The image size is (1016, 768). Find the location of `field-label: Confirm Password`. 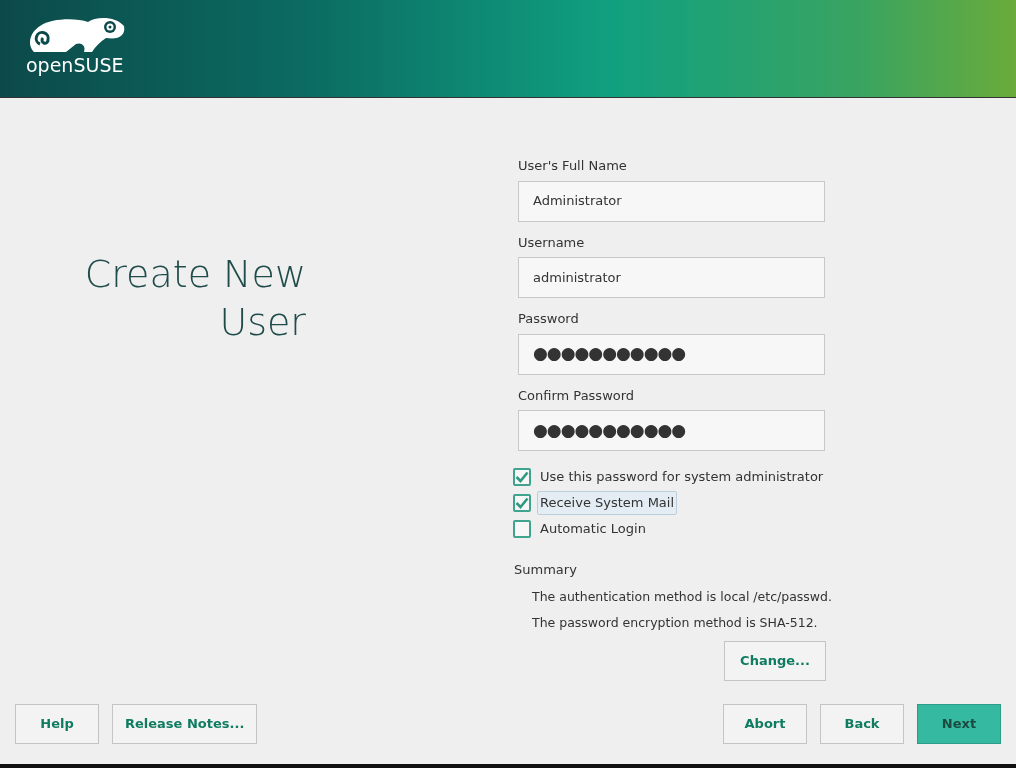

field-label: Confirm Password is located at coordinates (577, 395).